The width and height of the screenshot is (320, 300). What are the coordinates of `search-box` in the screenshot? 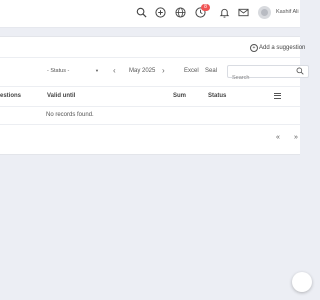 It's located at (268, 74).